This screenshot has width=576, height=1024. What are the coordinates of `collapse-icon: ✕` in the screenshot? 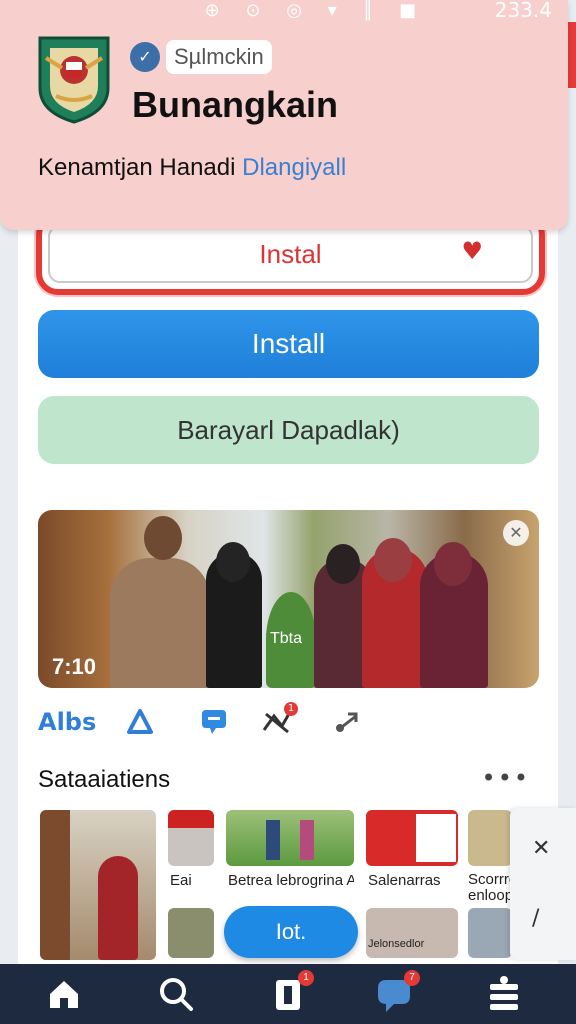 It's located at (541, 848).